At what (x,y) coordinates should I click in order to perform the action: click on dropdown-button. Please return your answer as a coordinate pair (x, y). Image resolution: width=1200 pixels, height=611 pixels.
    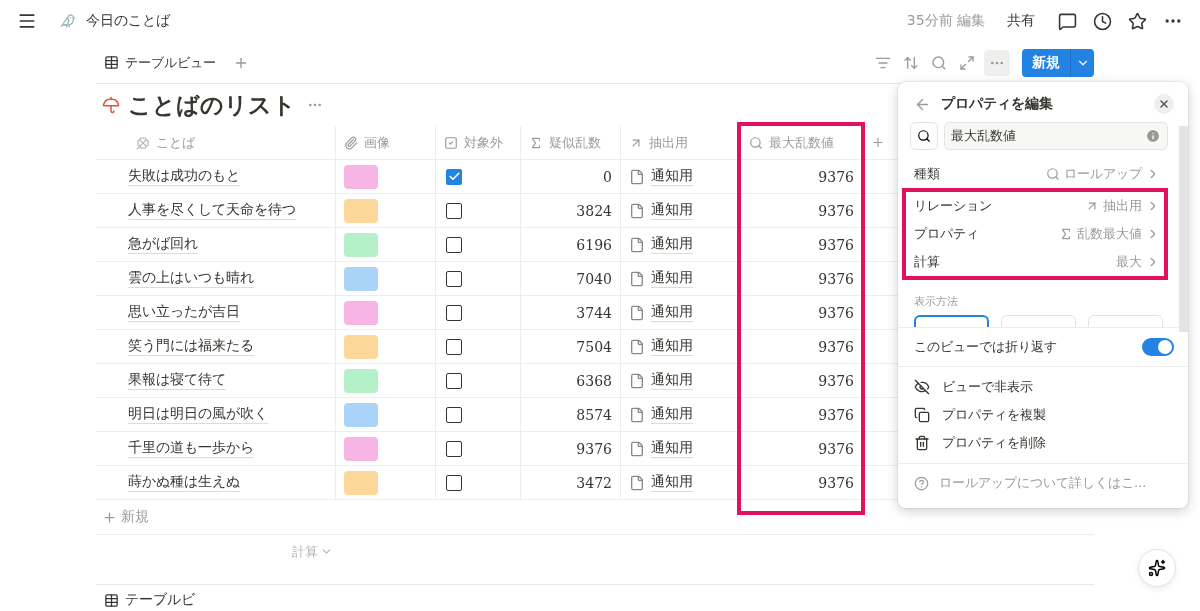
    Looking at the image, I should click on (1082, 62).